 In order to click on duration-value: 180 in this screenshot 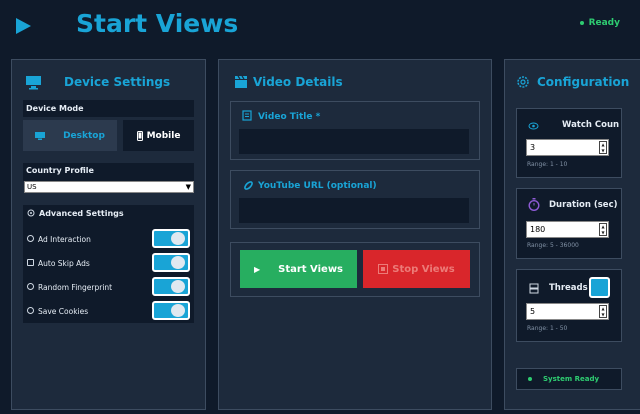, I will do `click(538, 229)`.